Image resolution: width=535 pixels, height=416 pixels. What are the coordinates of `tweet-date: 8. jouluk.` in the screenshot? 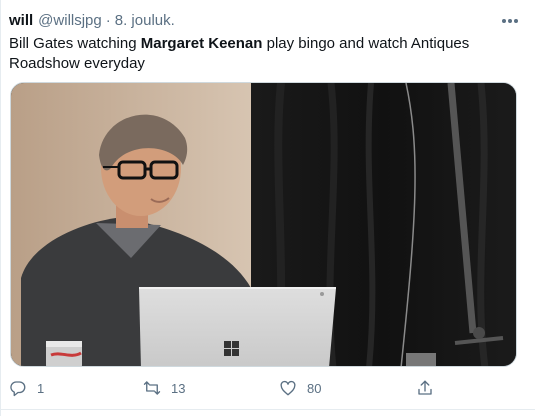 It's located at (145, 21).